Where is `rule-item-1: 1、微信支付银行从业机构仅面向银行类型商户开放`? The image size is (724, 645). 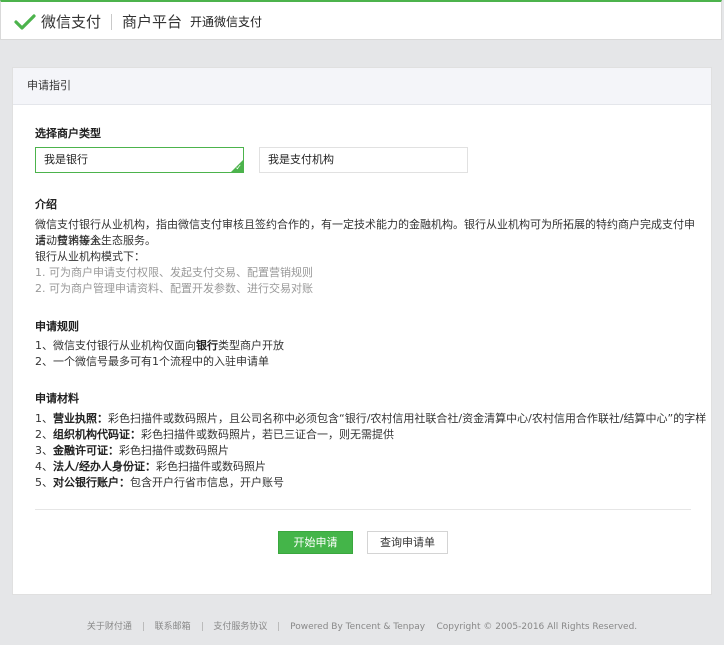
rule-item-1: 1、微信支付银行从业机构仅面向银行类型商户开放 is located at coordinates (159, 346).